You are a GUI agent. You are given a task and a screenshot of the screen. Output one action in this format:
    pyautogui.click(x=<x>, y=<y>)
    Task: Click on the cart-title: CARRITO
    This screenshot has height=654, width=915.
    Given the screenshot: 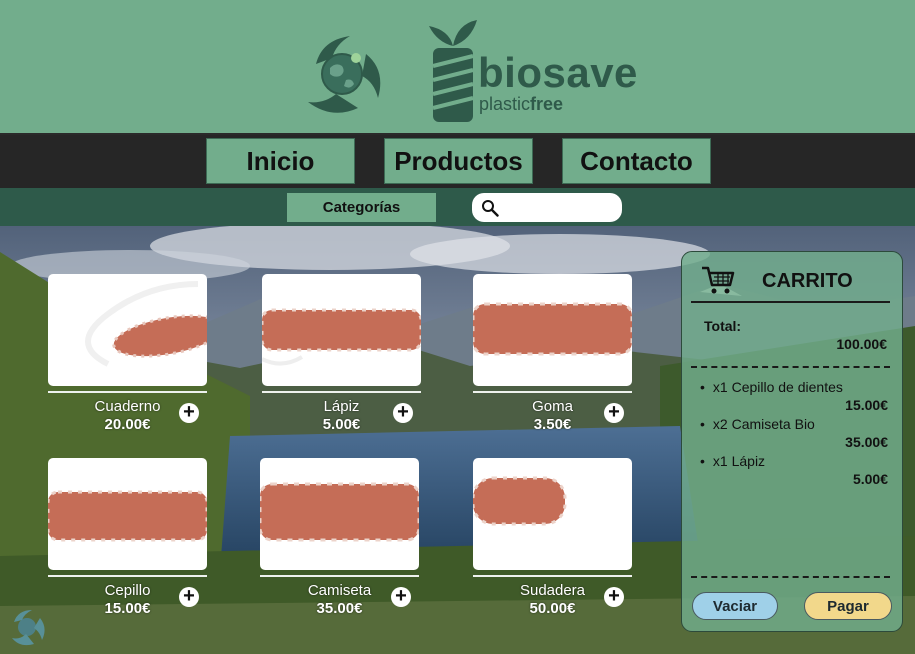 What is the action you would take?
    pyautogui.click(x=807, y=281)
    